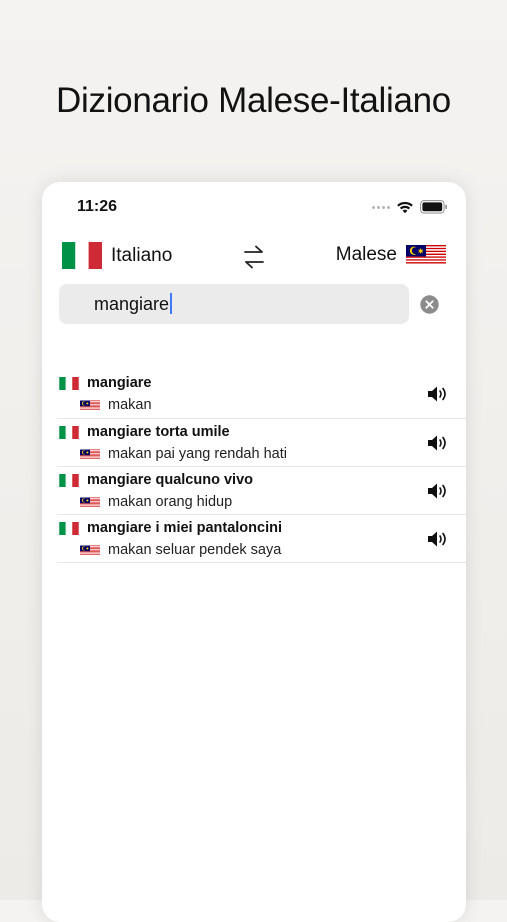 This screenshot has width=507, height=922. I want to click on result-source-text: mangiare i miei pantaloncini, so click(184, 528).